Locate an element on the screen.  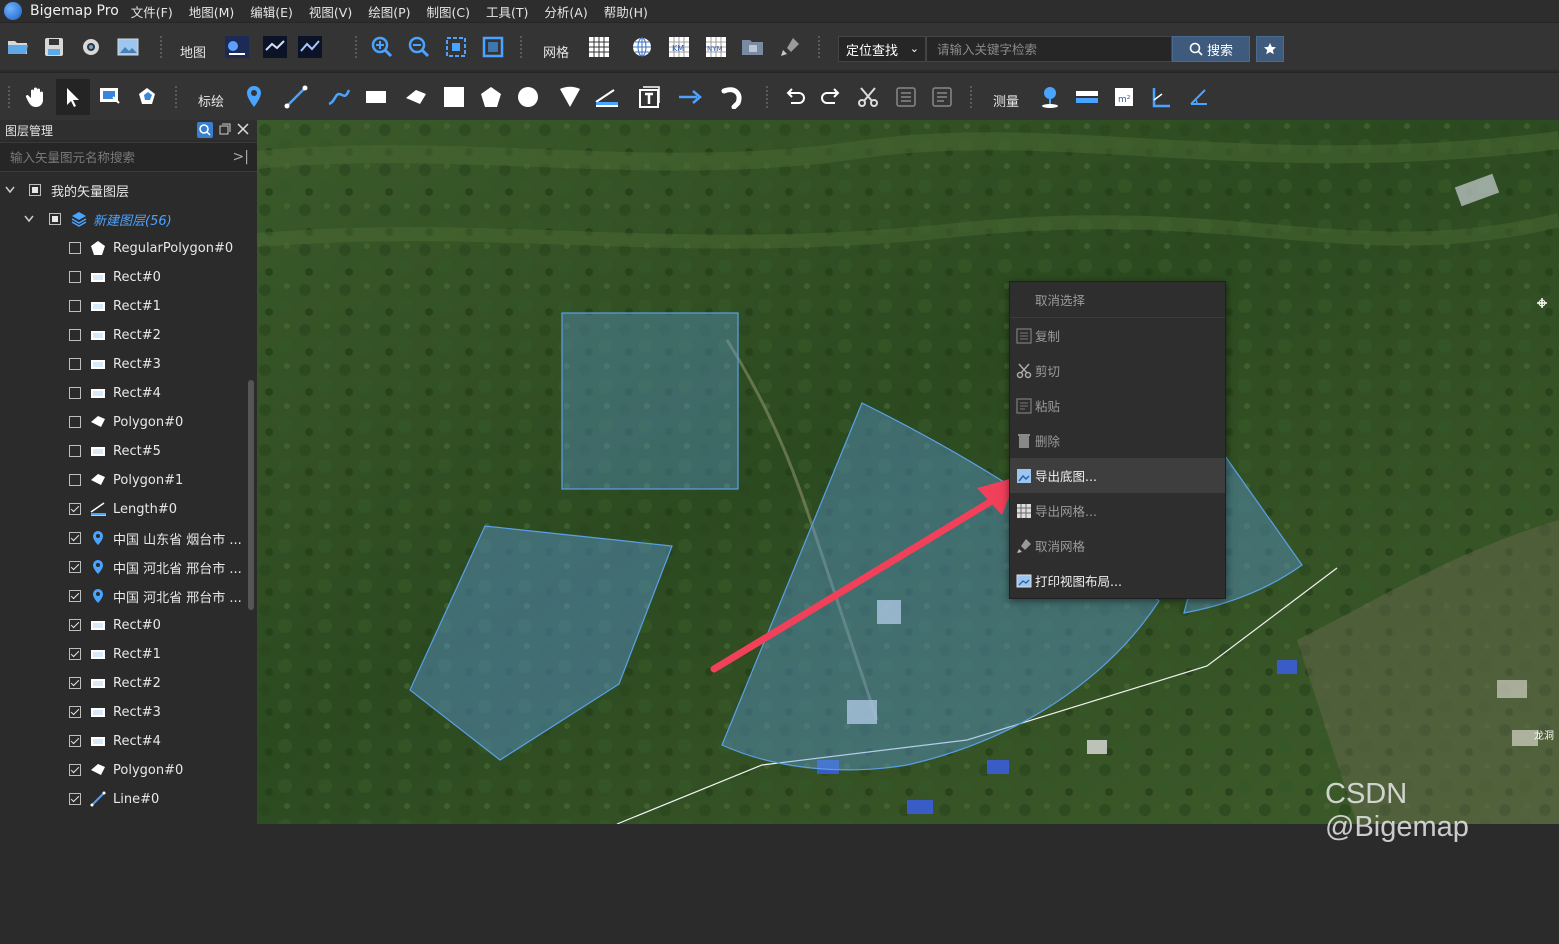
copy-doc-icon is located at coordinates (906, 97).